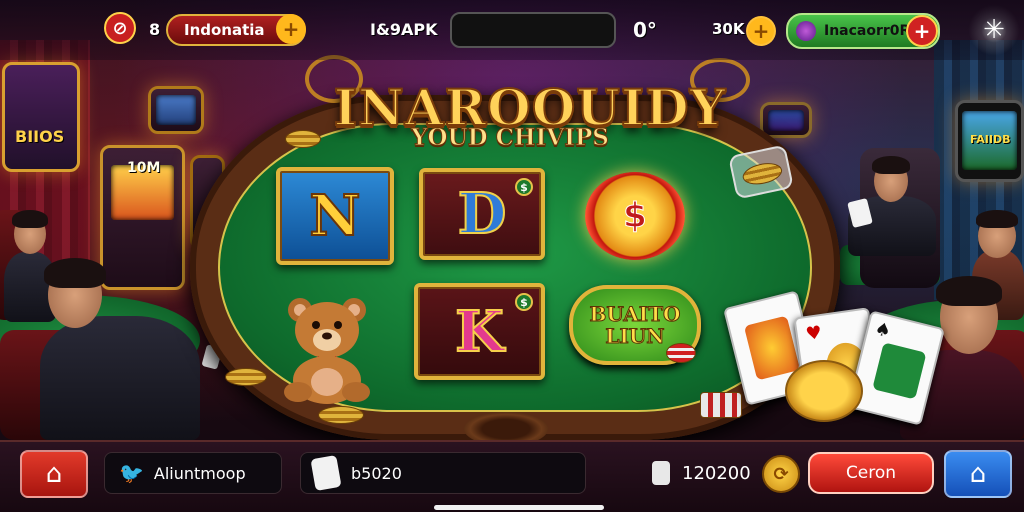 The width and height of the screenshot is (1024, 512). What do you see at coordinates (40, 136) in the screenshot?
I see `left-sign-text: BIIOS` at bounding box center [40, 136].